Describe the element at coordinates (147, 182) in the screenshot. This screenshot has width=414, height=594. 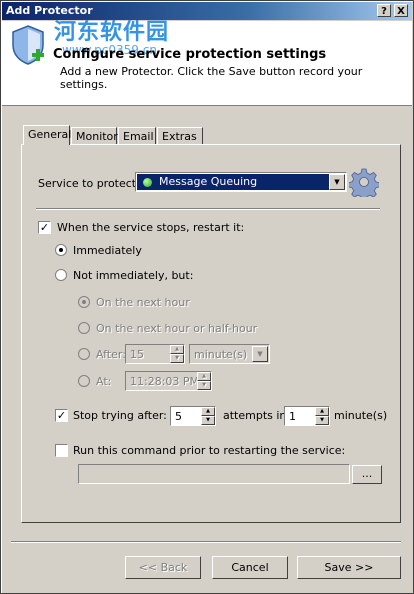
I see `status-running-icon` at that location.